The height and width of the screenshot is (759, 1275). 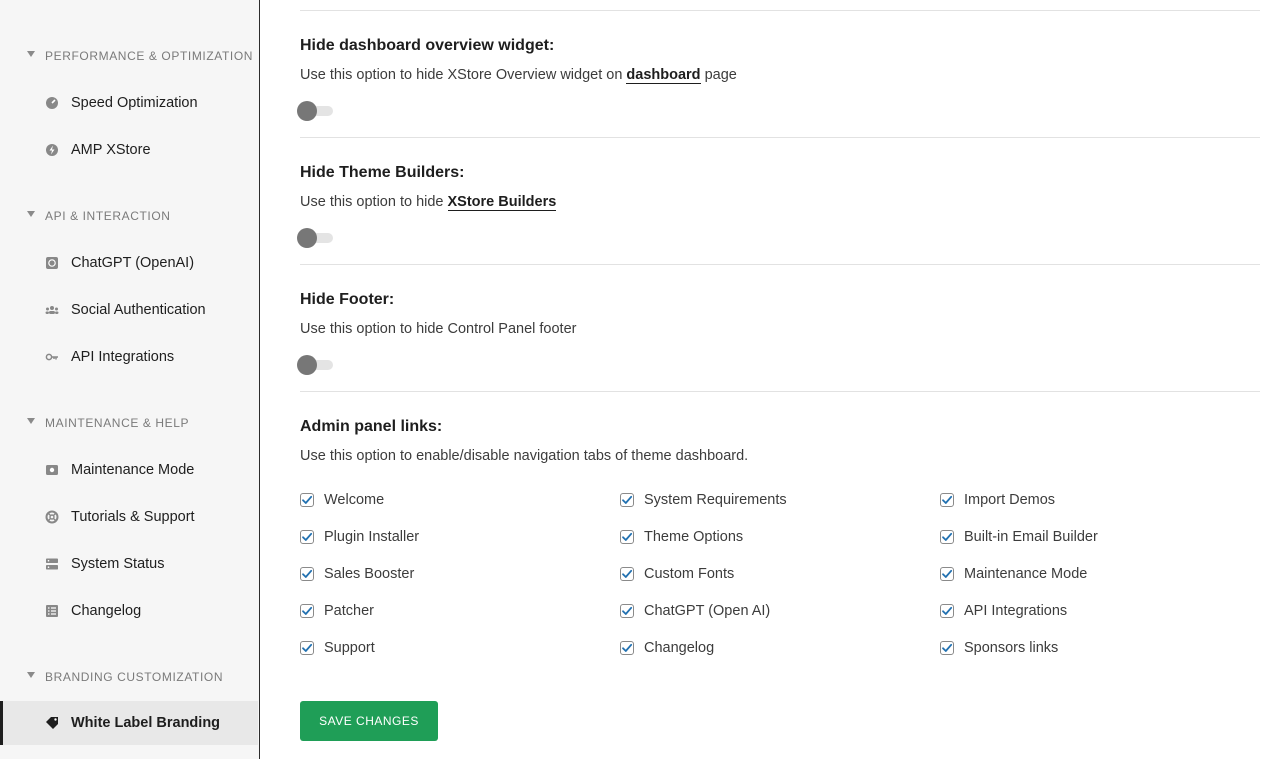 I want to click on sidebar-item-label: Social Authentication, so click(x=138, y=310).